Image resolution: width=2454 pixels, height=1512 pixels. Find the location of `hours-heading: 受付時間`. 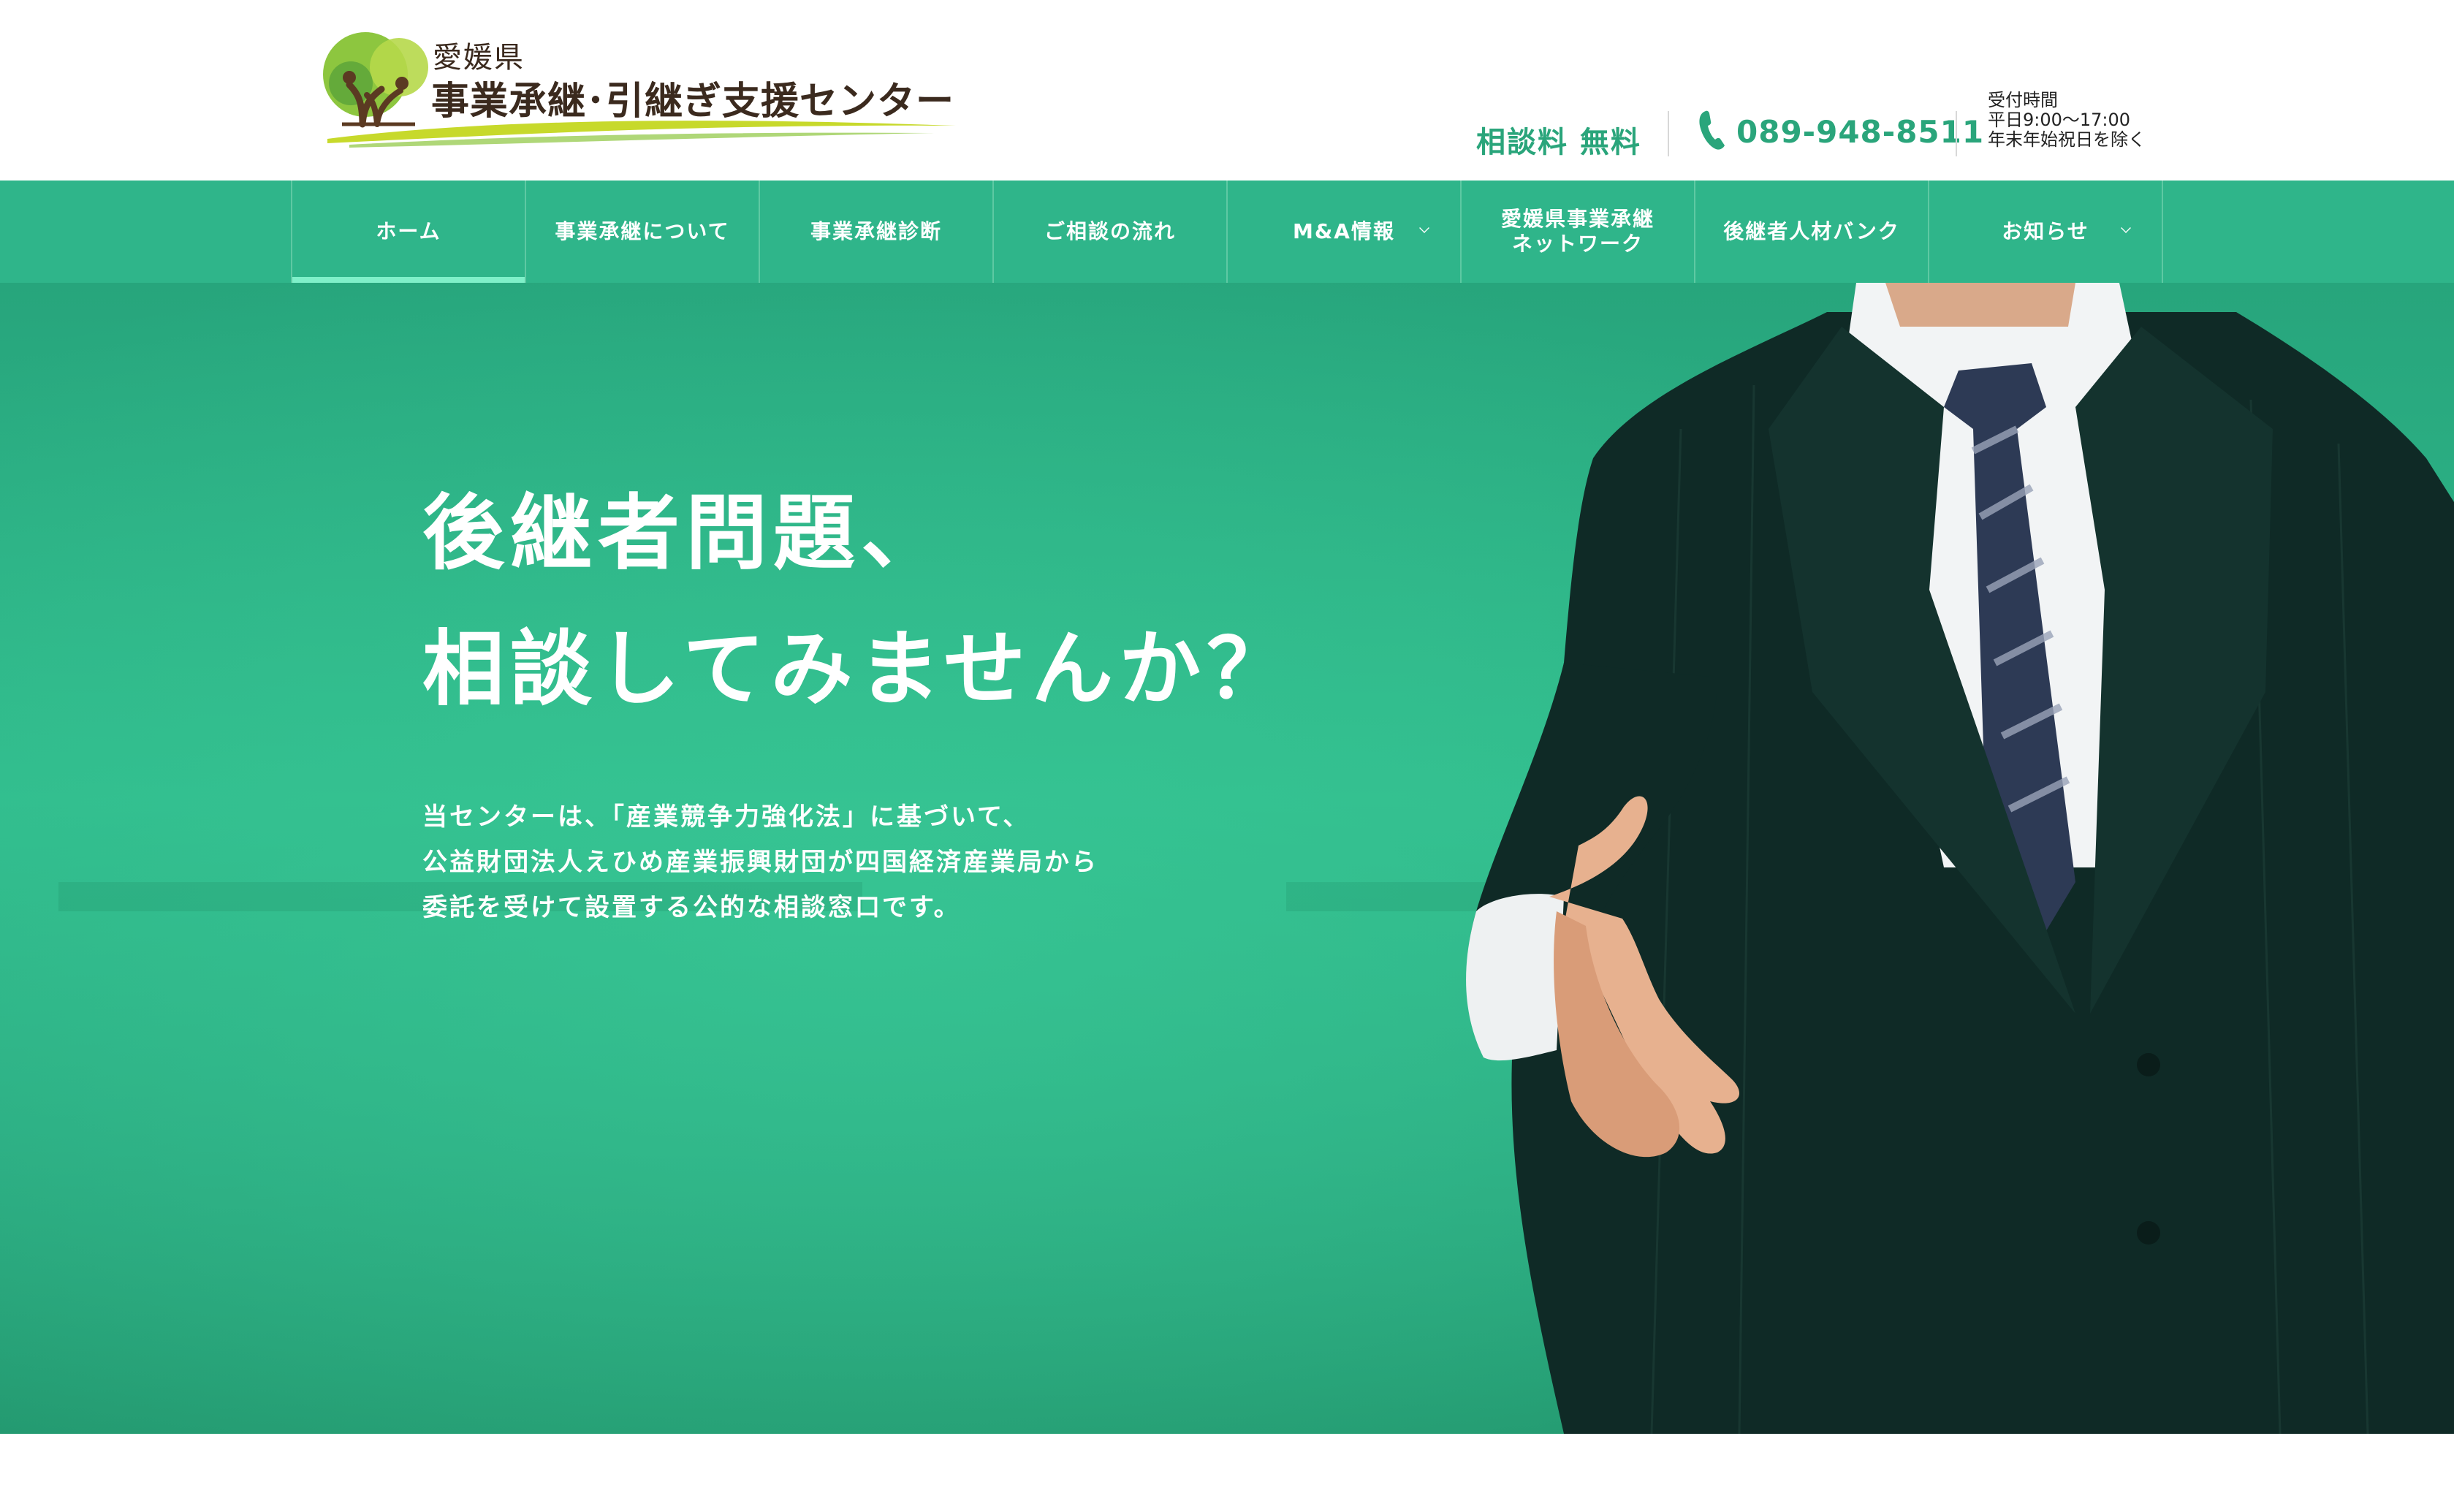

hours-heading: 受付時間 is located at coordinates (2023, 100).